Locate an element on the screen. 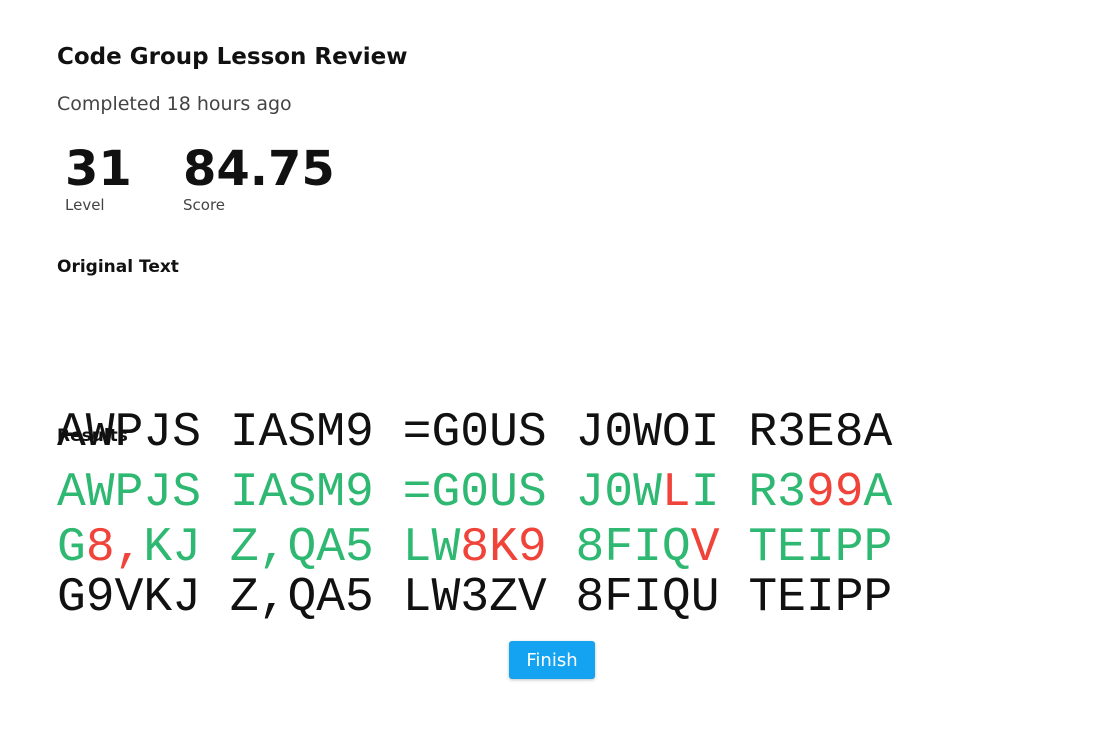 The width and height of the screenshot is (1103, 732). result-line: G8,KJ Z,QA5 LW8K9 8FIQV TEIPP is located at coordinates (474, 548).